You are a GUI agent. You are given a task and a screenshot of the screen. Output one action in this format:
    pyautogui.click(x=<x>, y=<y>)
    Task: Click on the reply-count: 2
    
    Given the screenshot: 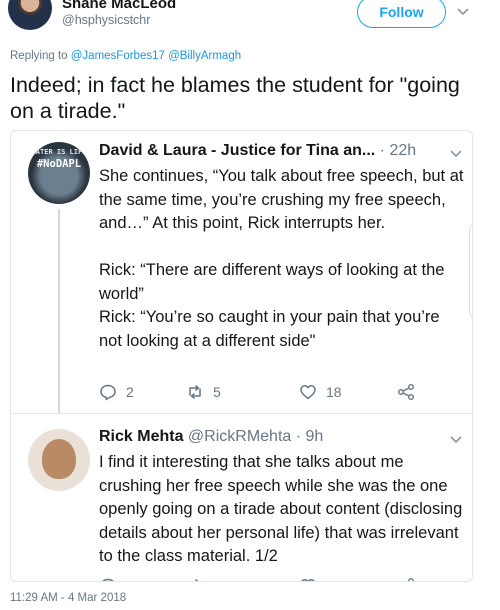 What is the action you would take?
    pyautogui.click(x=130, y=392)
    